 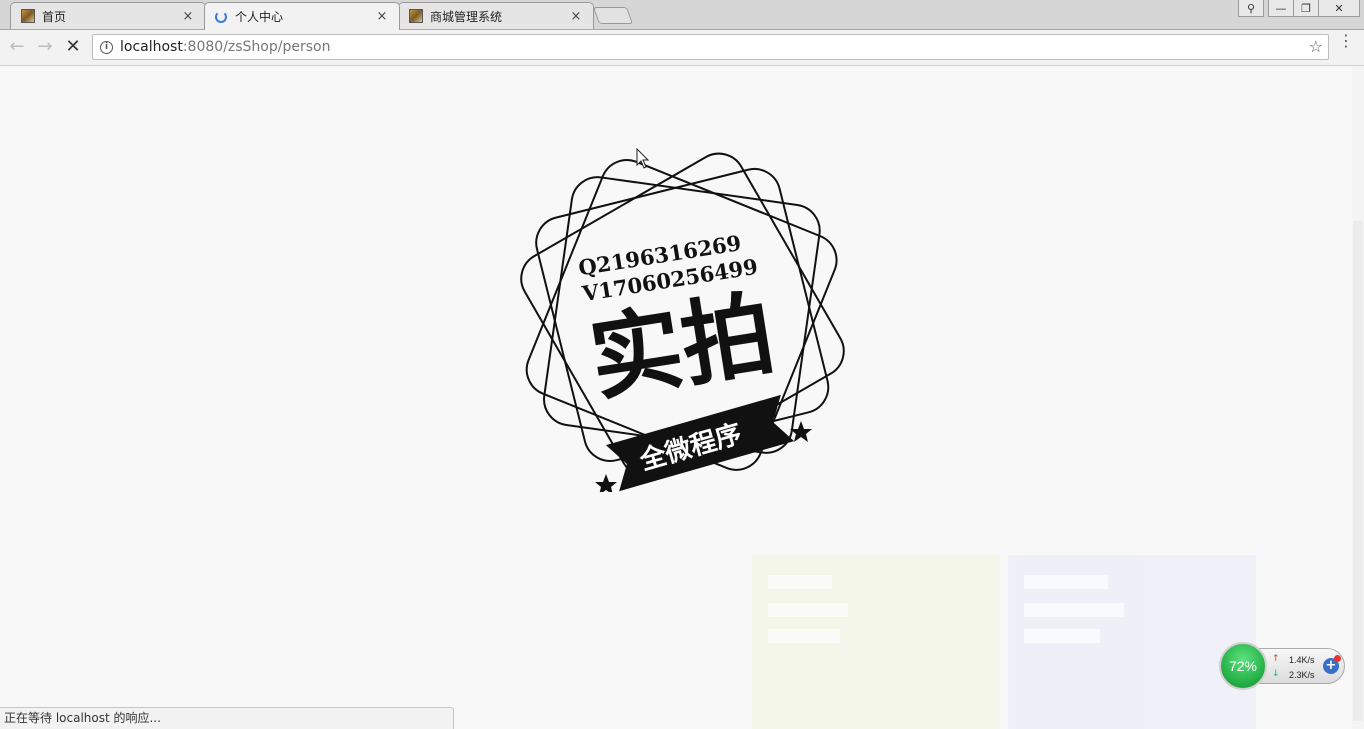 I want to click on new-tab-button, so click(x=613, y=15).